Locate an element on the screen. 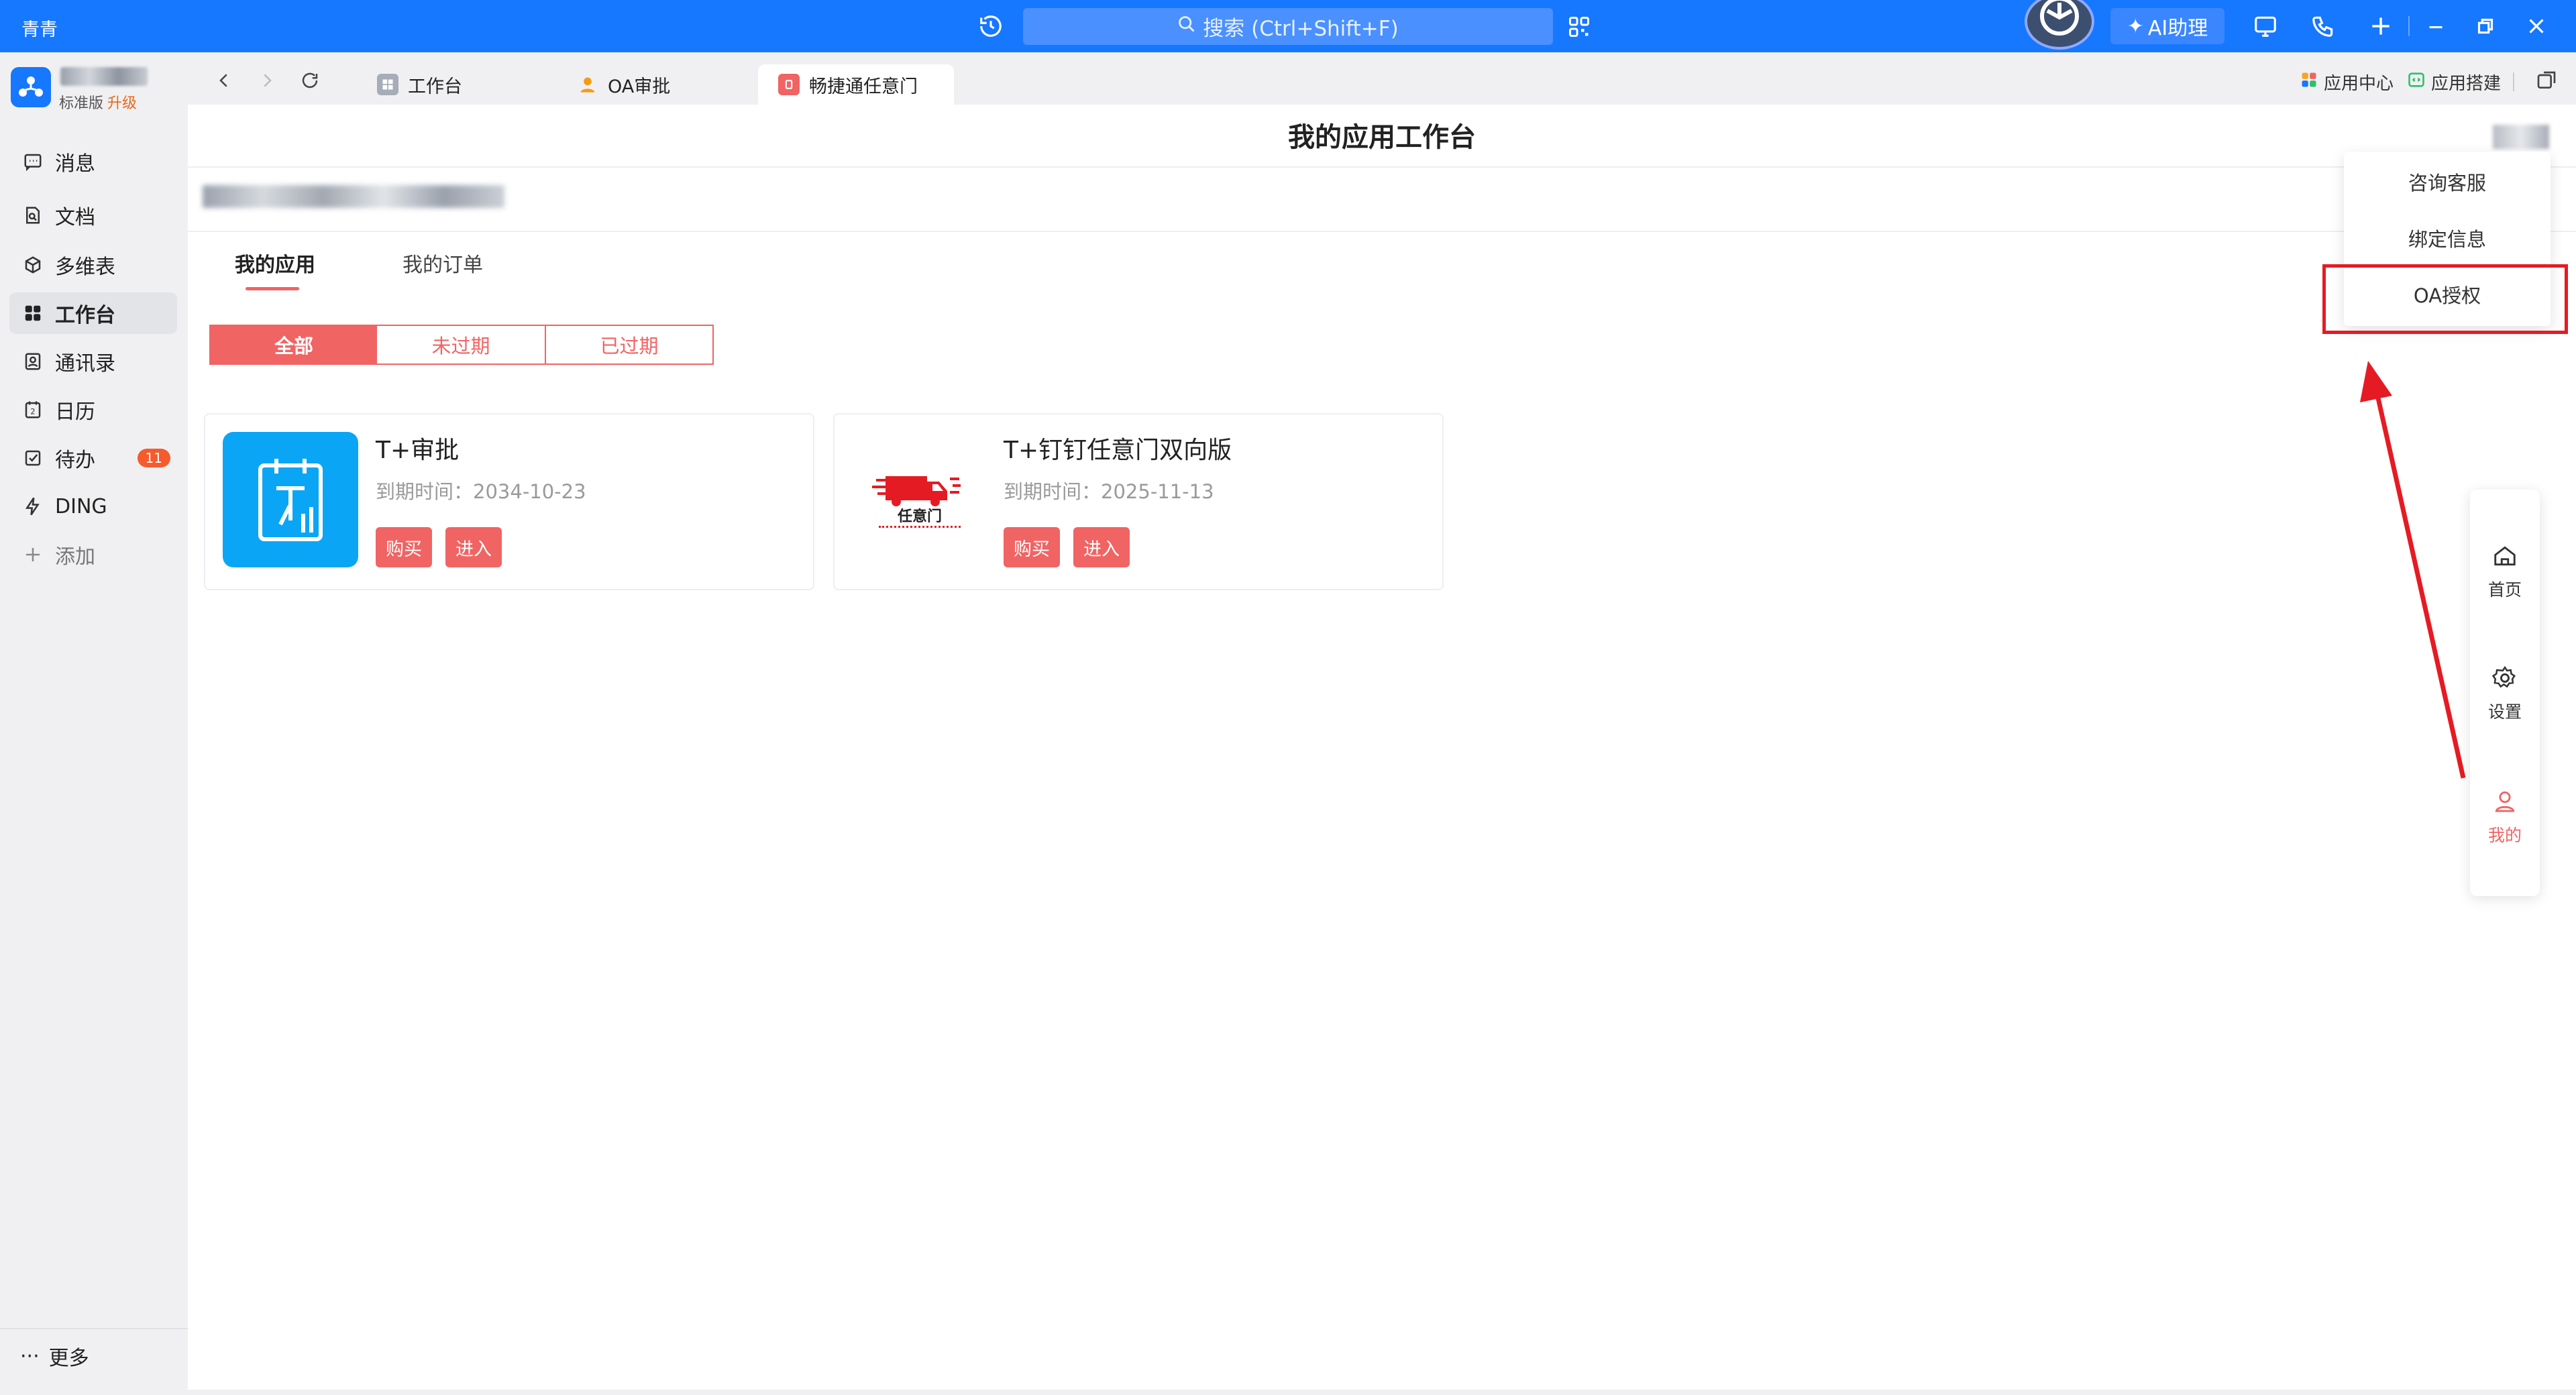 This screenshot has height=1395, width=2576. renyimen-logo is located at coordinates (919, 499).